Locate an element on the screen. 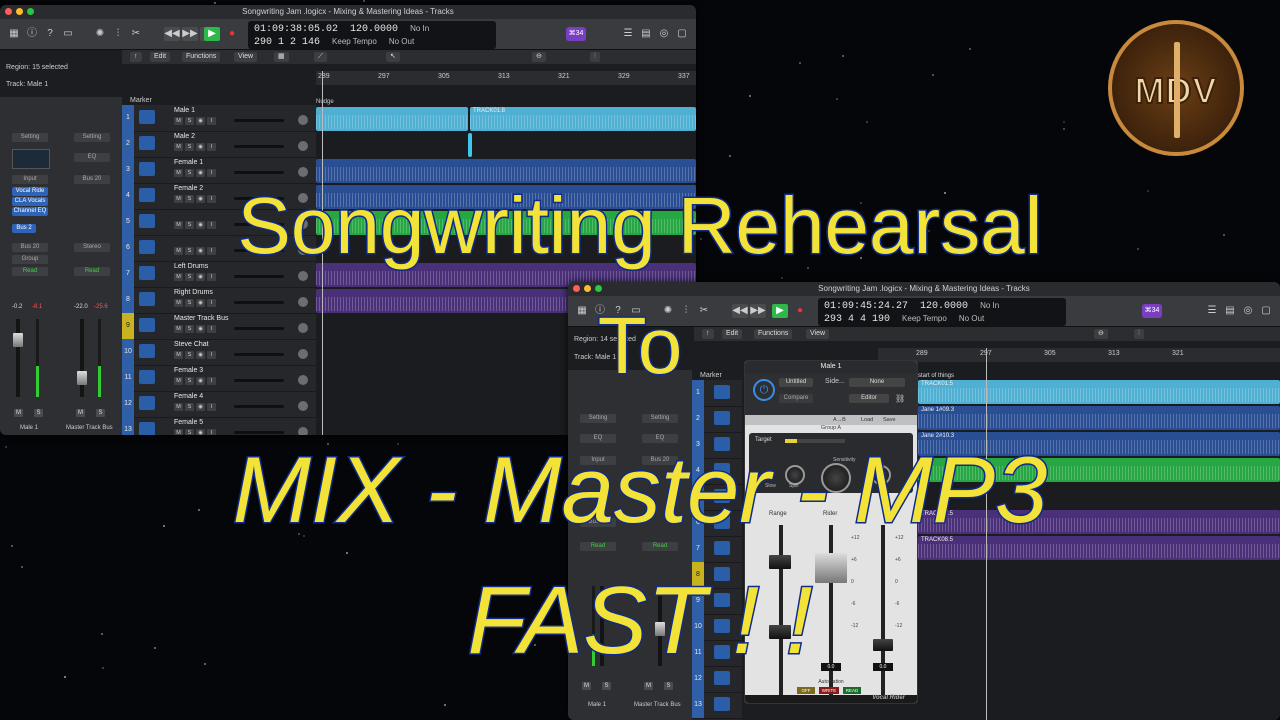  save-button: Save is located at coordinates (889, 420).